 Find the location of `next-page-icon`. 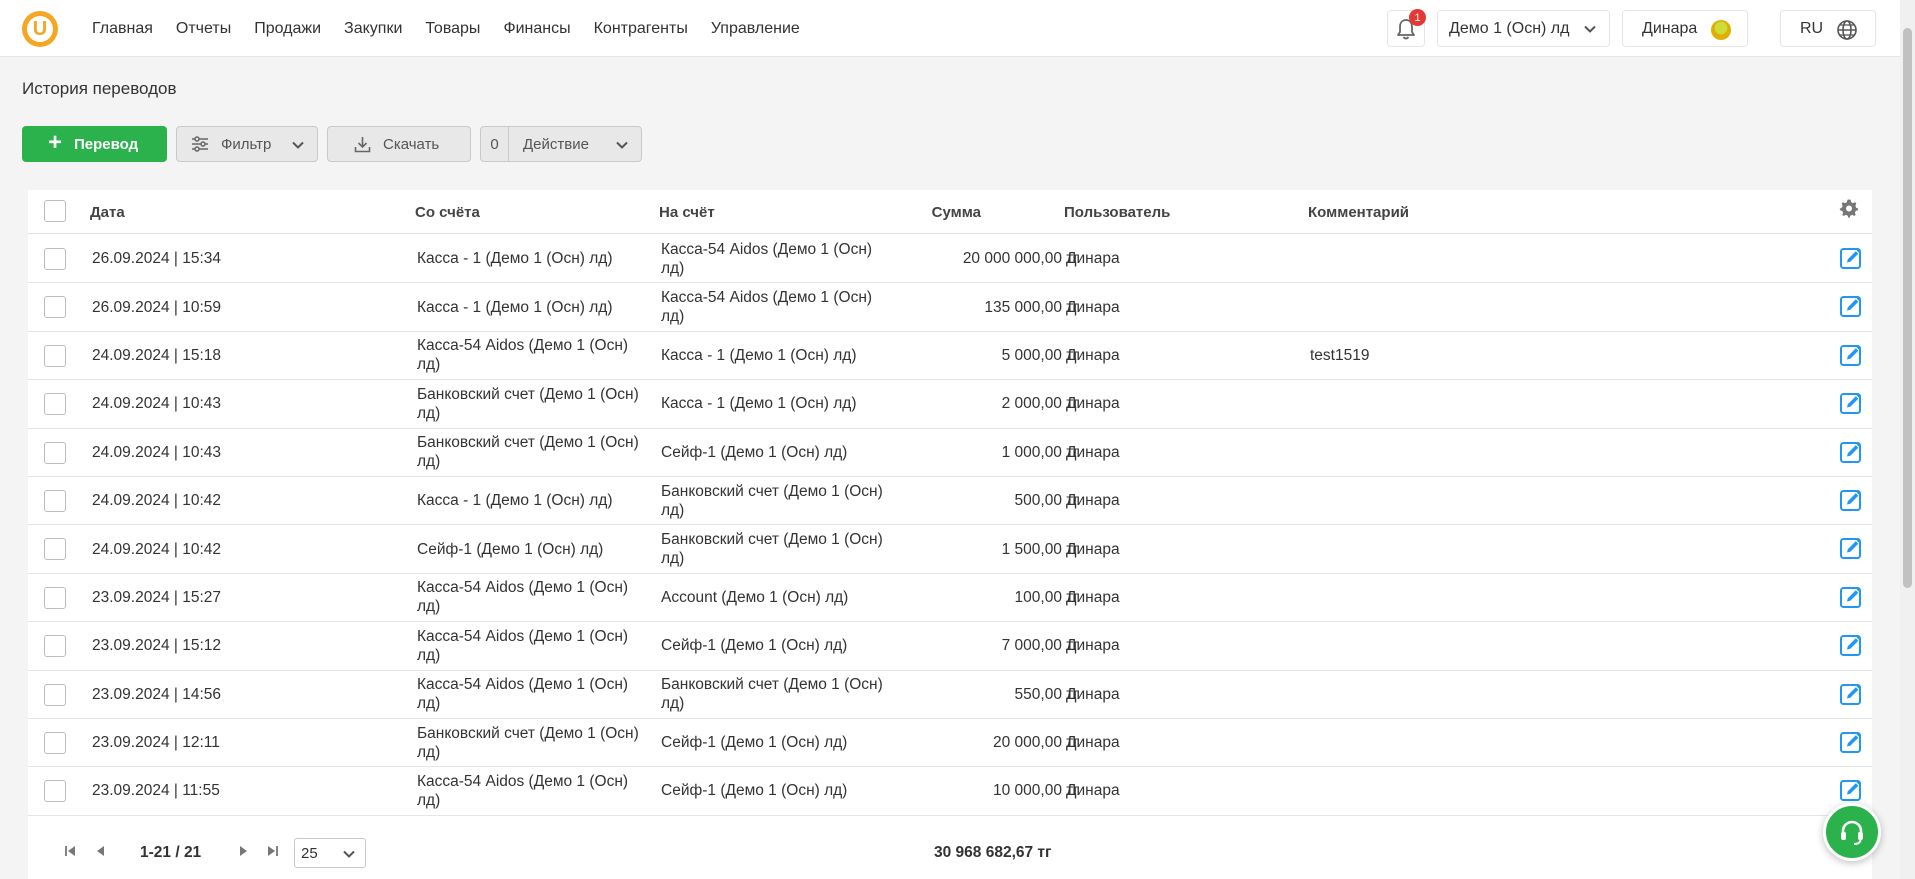

next-page-icon is located at coordinates (243, 851).